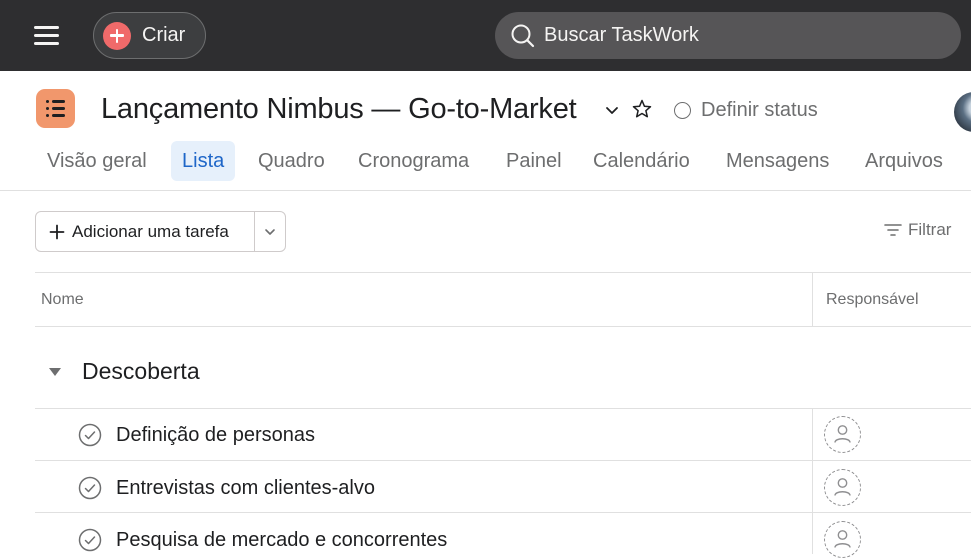 The height and width of the screenshot is (558, 971). What do you see at coordinates (641, 161) in the screenshot?
I see `tab-calendar: Calendário` at bounding box center [641, 161].